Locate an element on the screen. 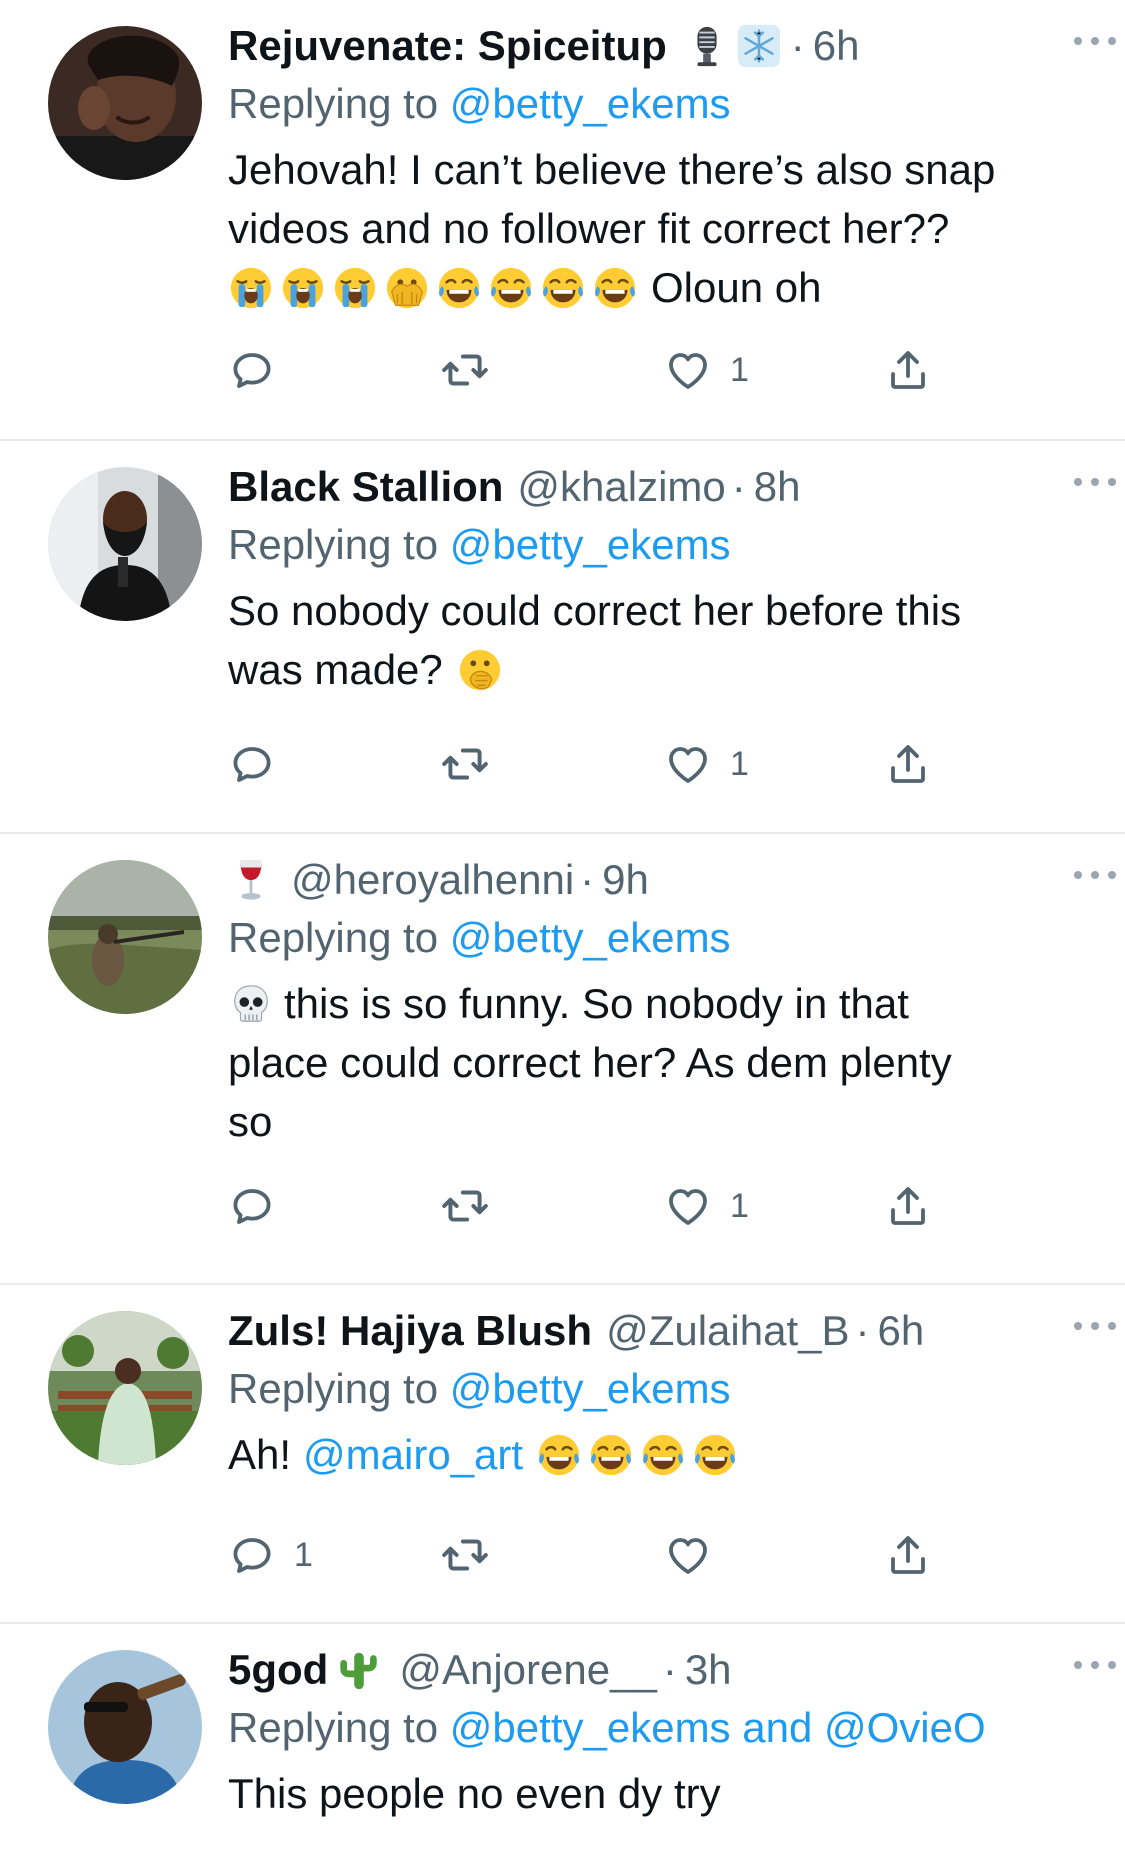  share-icon is located at coordinates (908, 764).